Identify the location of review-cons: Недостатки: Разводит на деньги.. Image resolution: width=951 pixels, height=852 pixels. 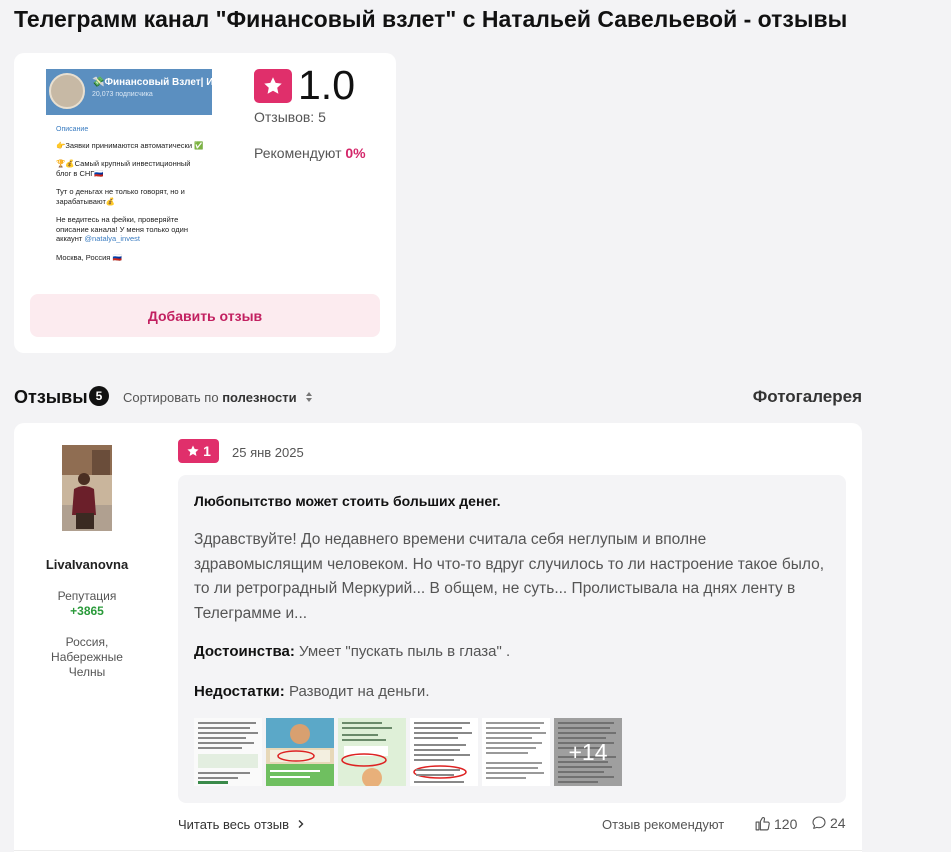
(311, 691).